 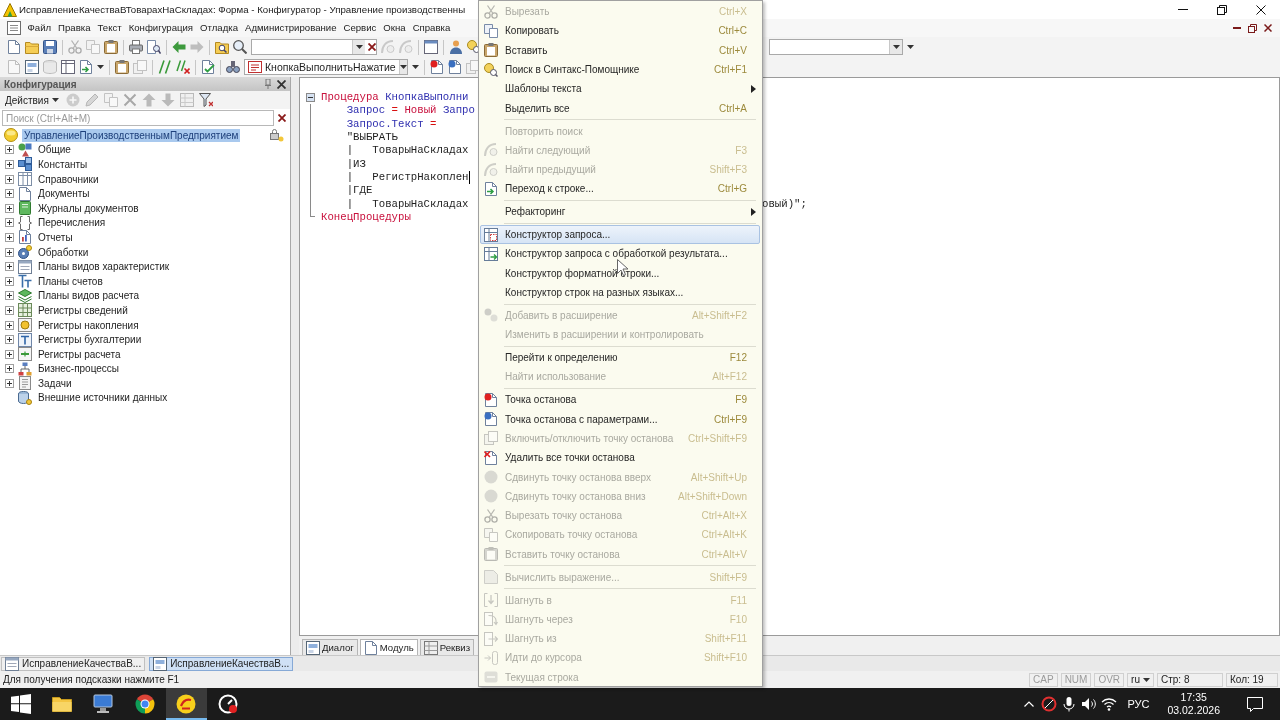 I want to click on tree-item: Справочники, so click(x=68, y=179).